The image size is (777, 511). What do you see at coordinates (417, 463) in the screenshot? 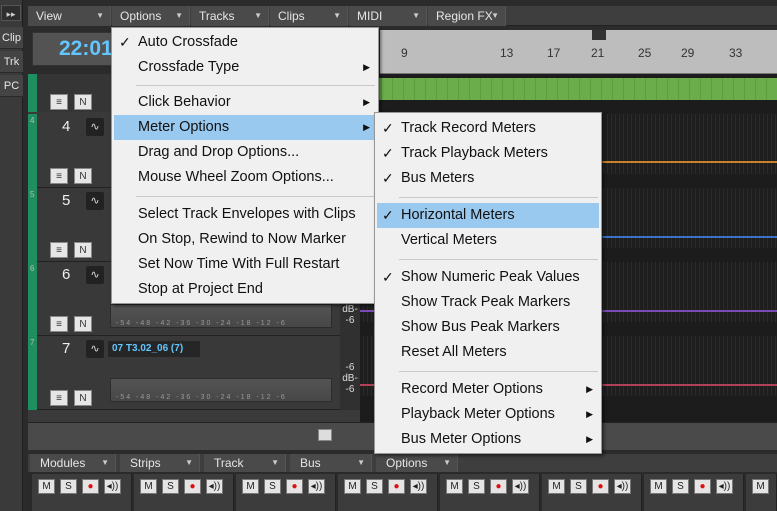
I see `console-options-menu: Options ▼` at bounding box center [417, 463].